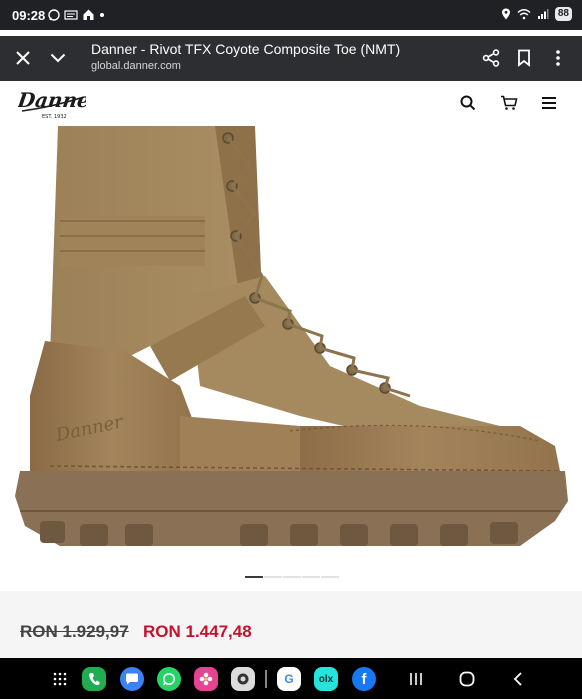 This screenshot has height=699, width=582. I want to click on recents-icon, so click(416, 679).